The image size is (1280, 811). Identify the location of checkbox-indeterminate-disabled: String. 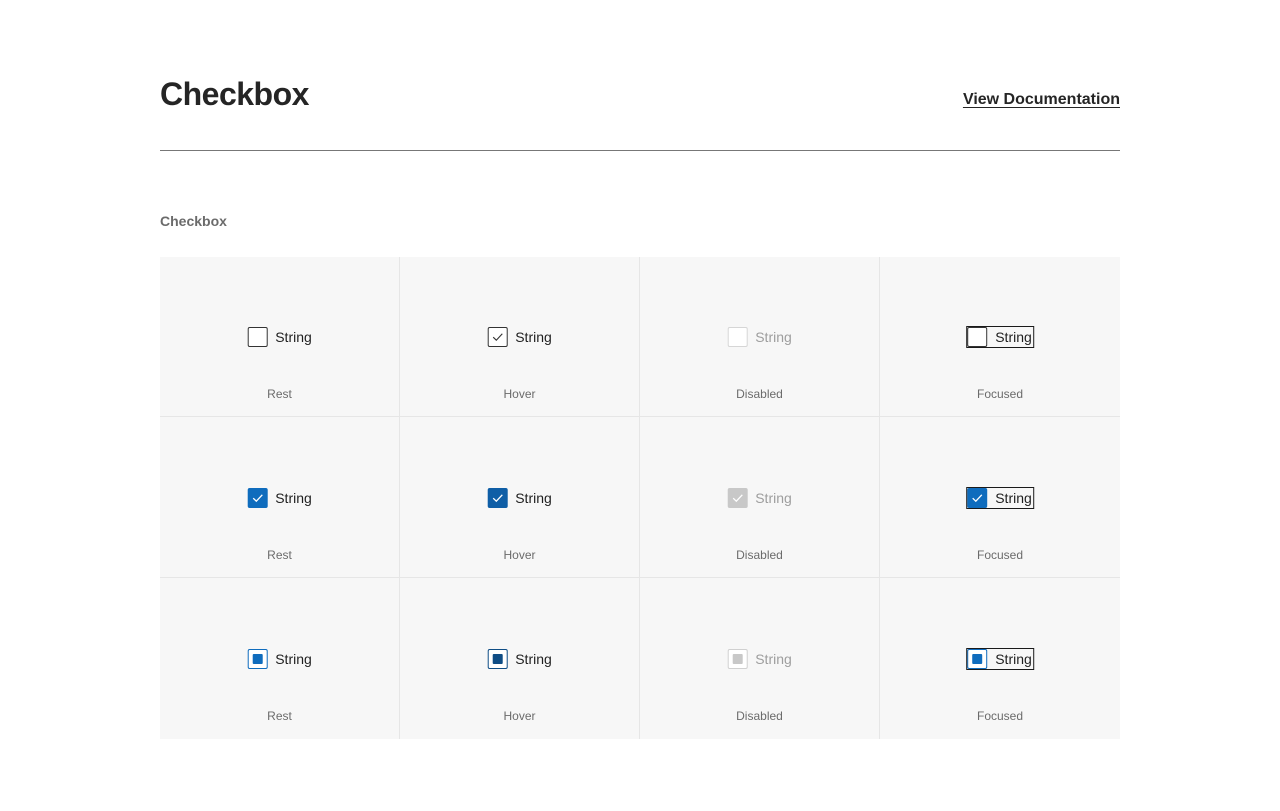
(759, 659).